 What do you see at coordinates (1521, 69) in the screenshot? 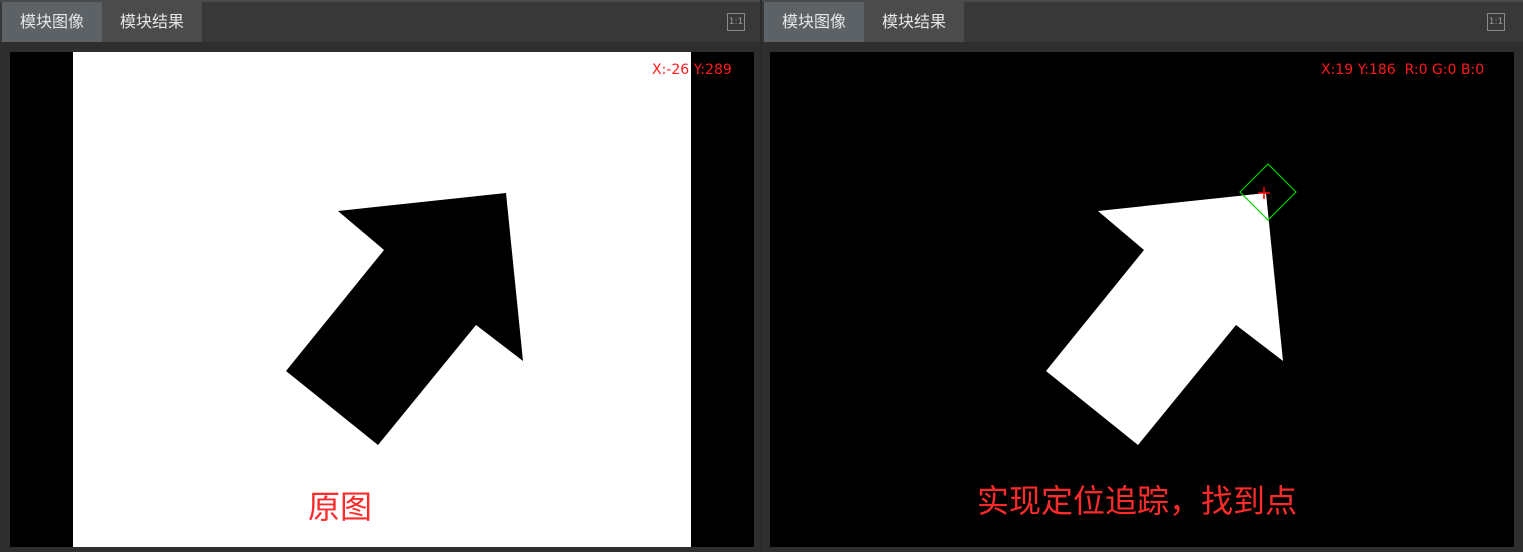
I see `panel-edge-marker` at bounding box center [1521, 69].